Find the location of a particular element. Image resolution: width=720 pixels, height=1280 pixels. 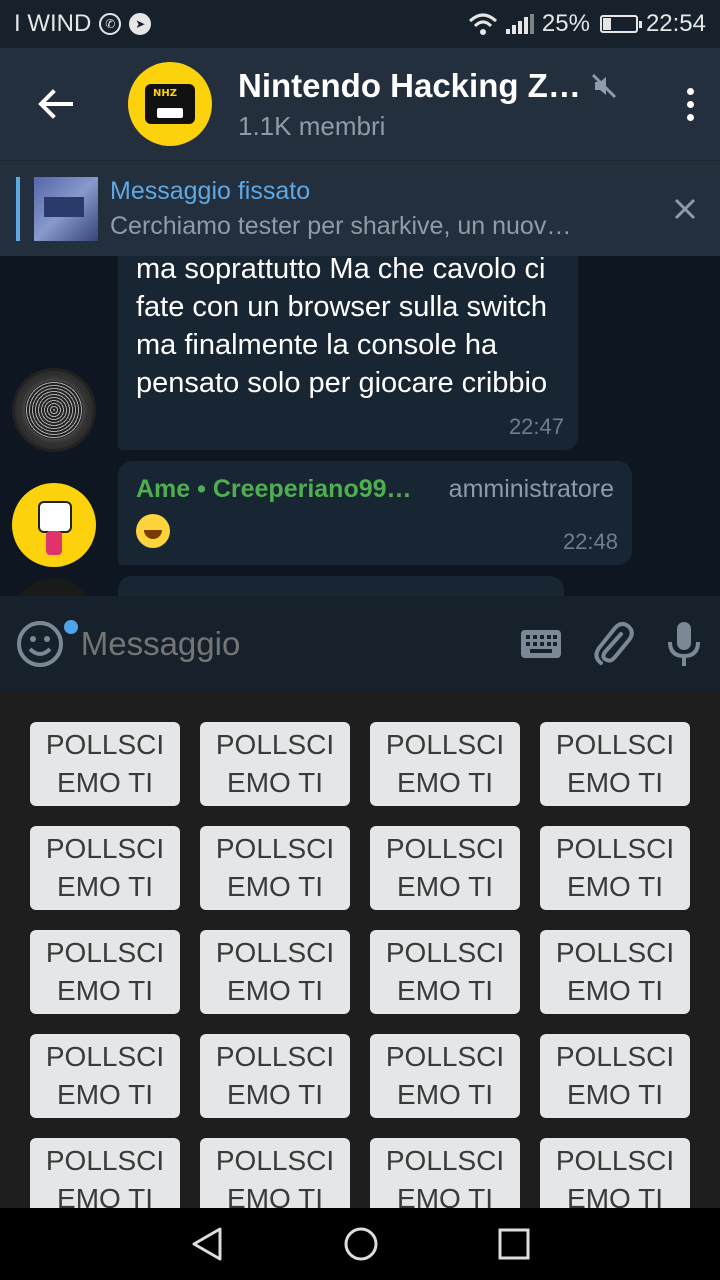

carrier-label: I WIND is located at coordinates (53, 23).